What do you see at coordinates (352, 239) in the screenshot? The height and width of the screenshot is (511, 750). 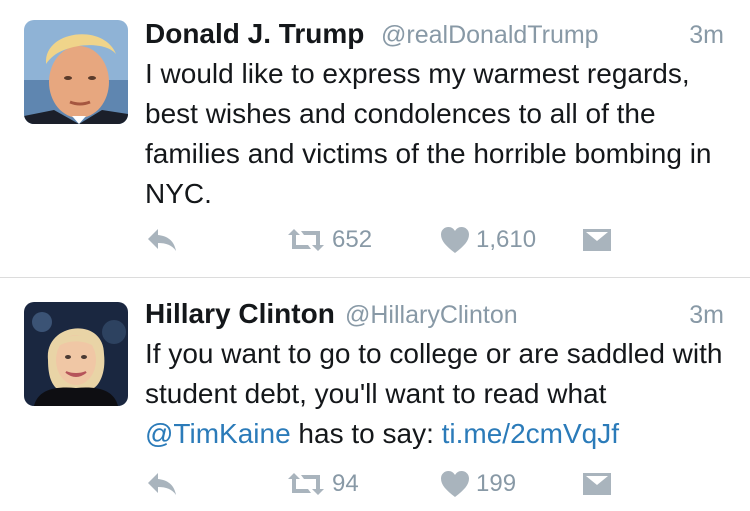 I see `retweet-count: 652` at bounding box center [352, 239].